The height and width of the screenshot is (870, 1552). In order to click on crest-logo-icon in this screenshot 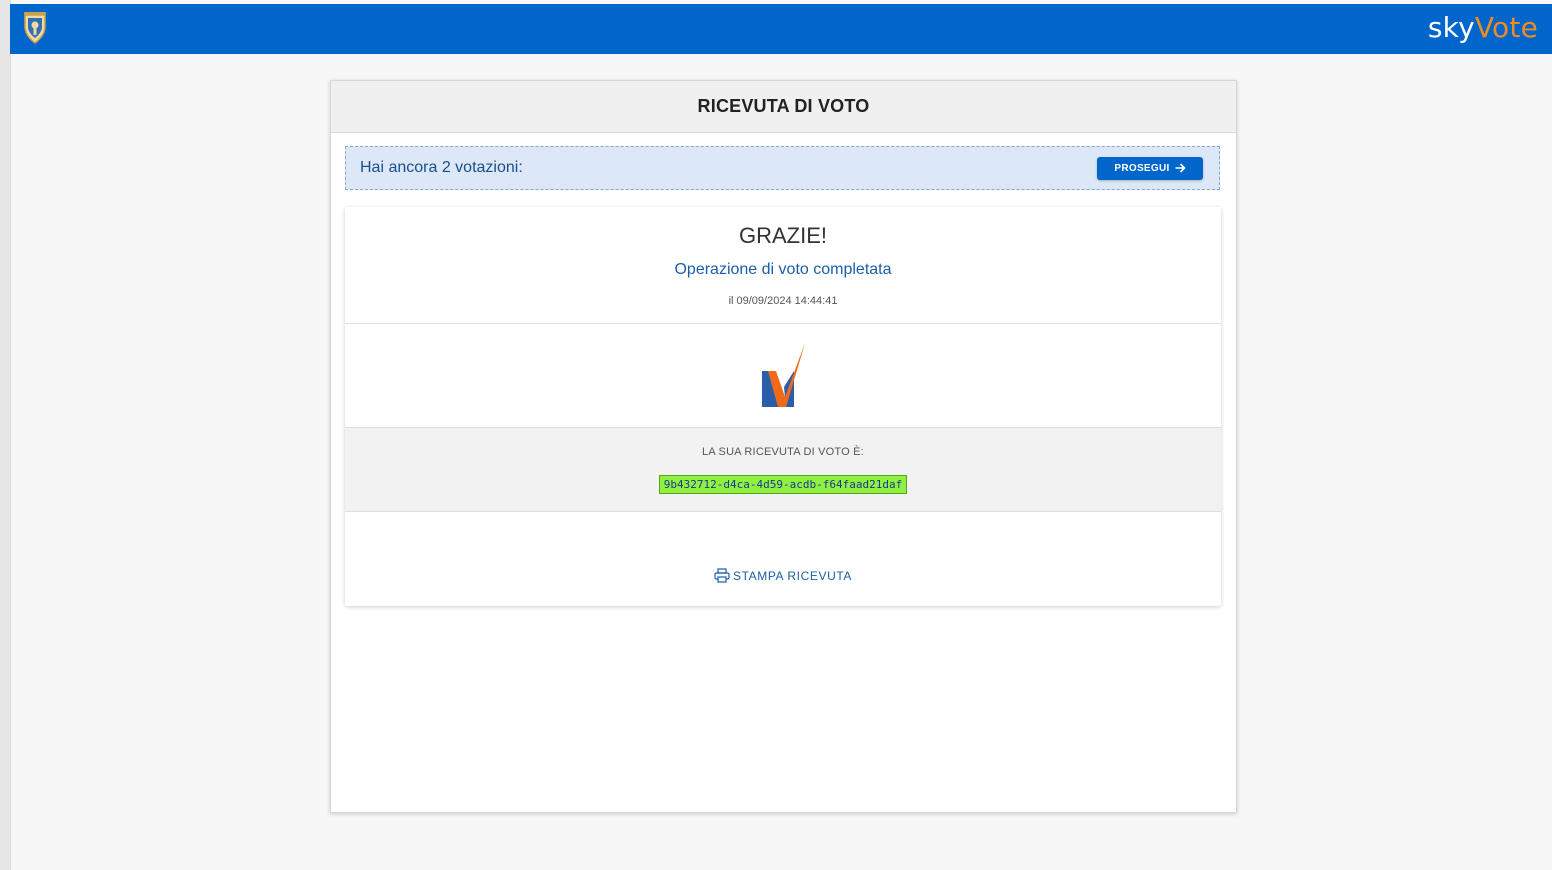, I will do `click(35, 29)`.